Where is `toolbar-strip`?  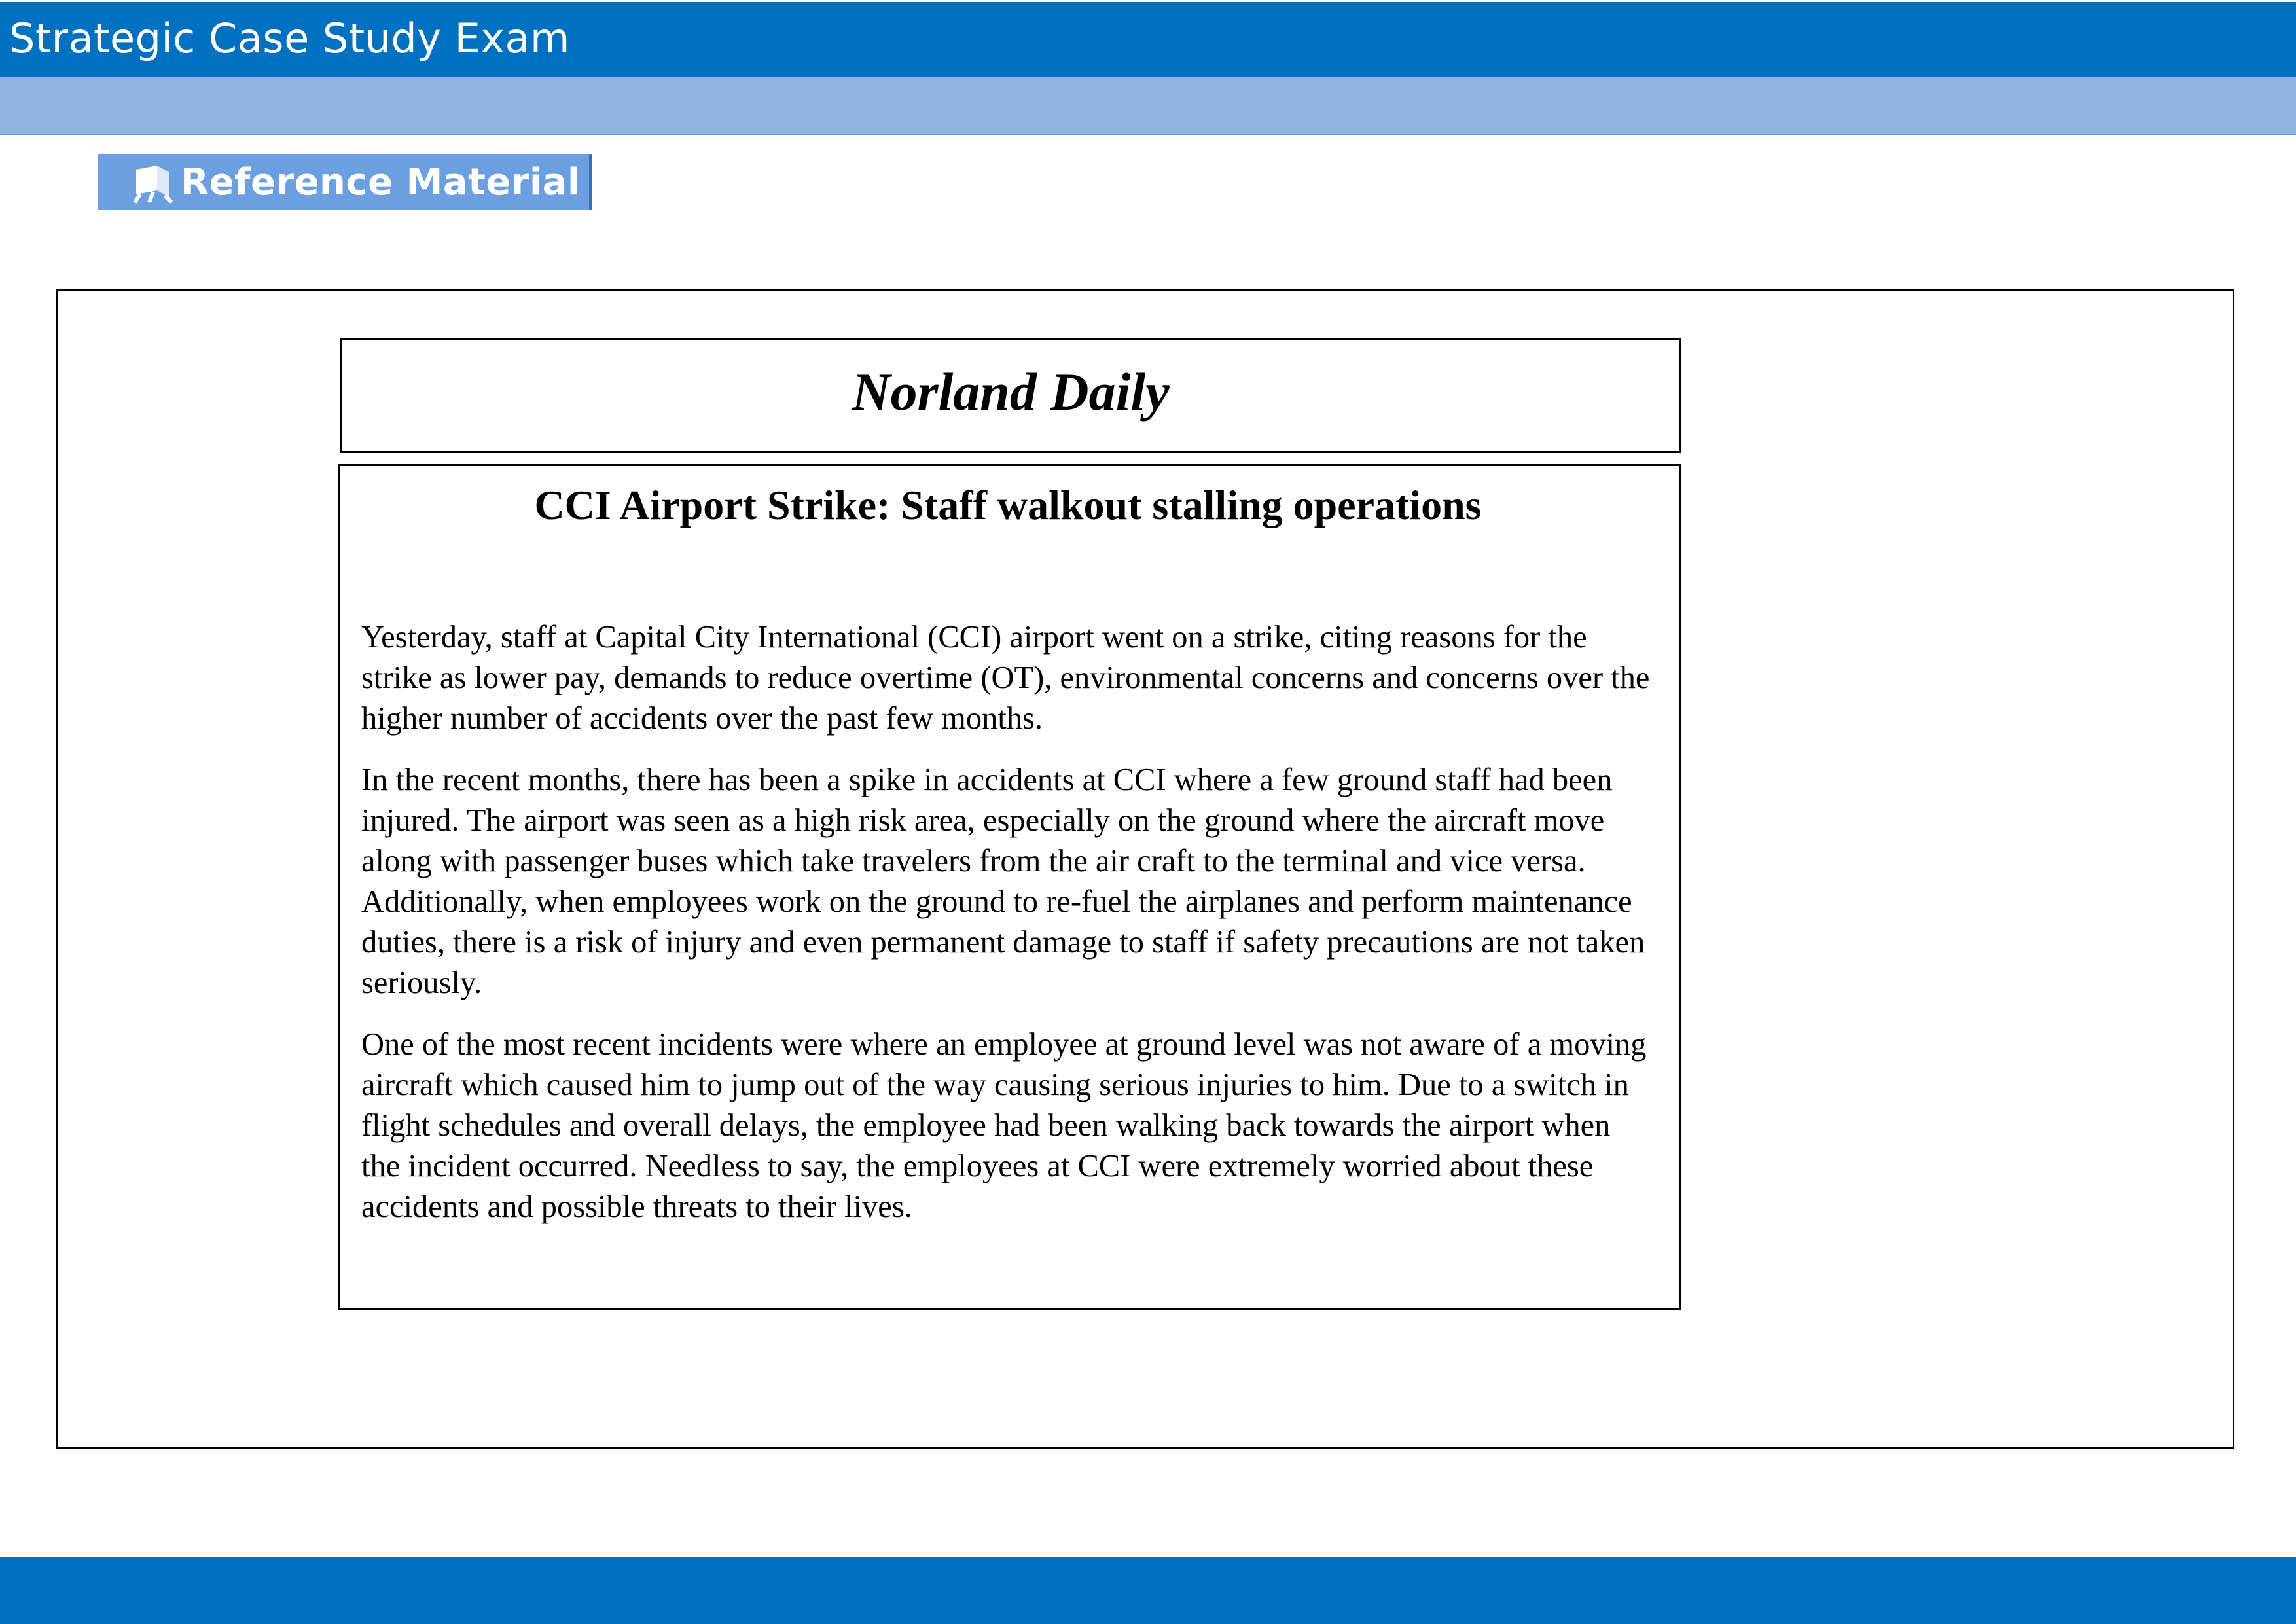
toolbar-strip is located at coordinates (1148, 106).